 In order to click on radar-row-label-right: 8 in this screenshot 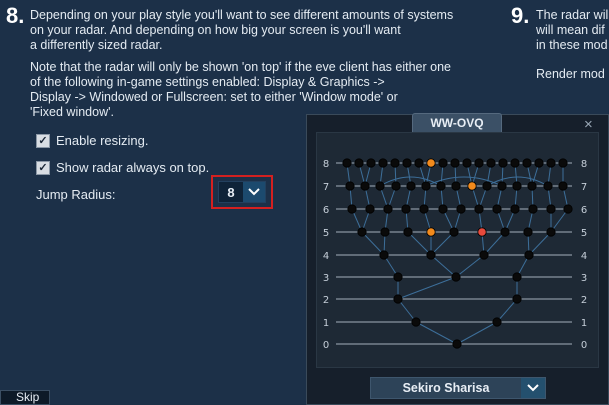, I will do `click(584, 164)`.